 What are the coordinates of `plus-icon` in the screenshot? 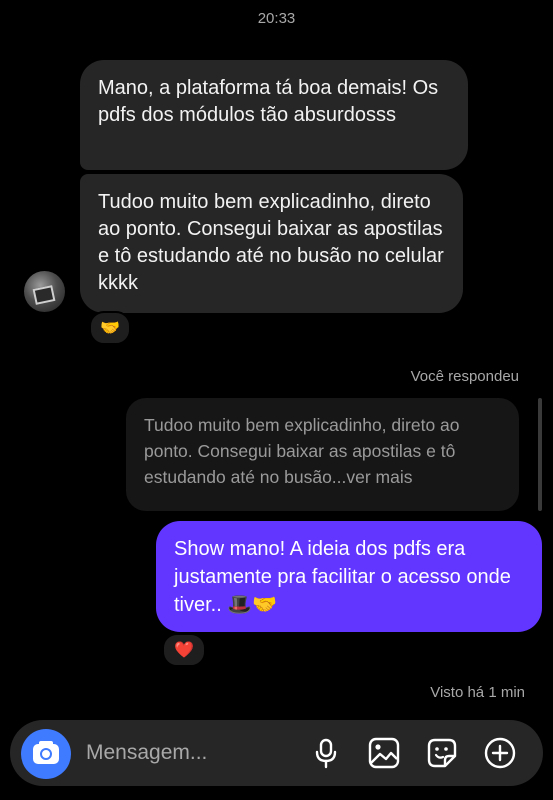 It's located at (500, 753).